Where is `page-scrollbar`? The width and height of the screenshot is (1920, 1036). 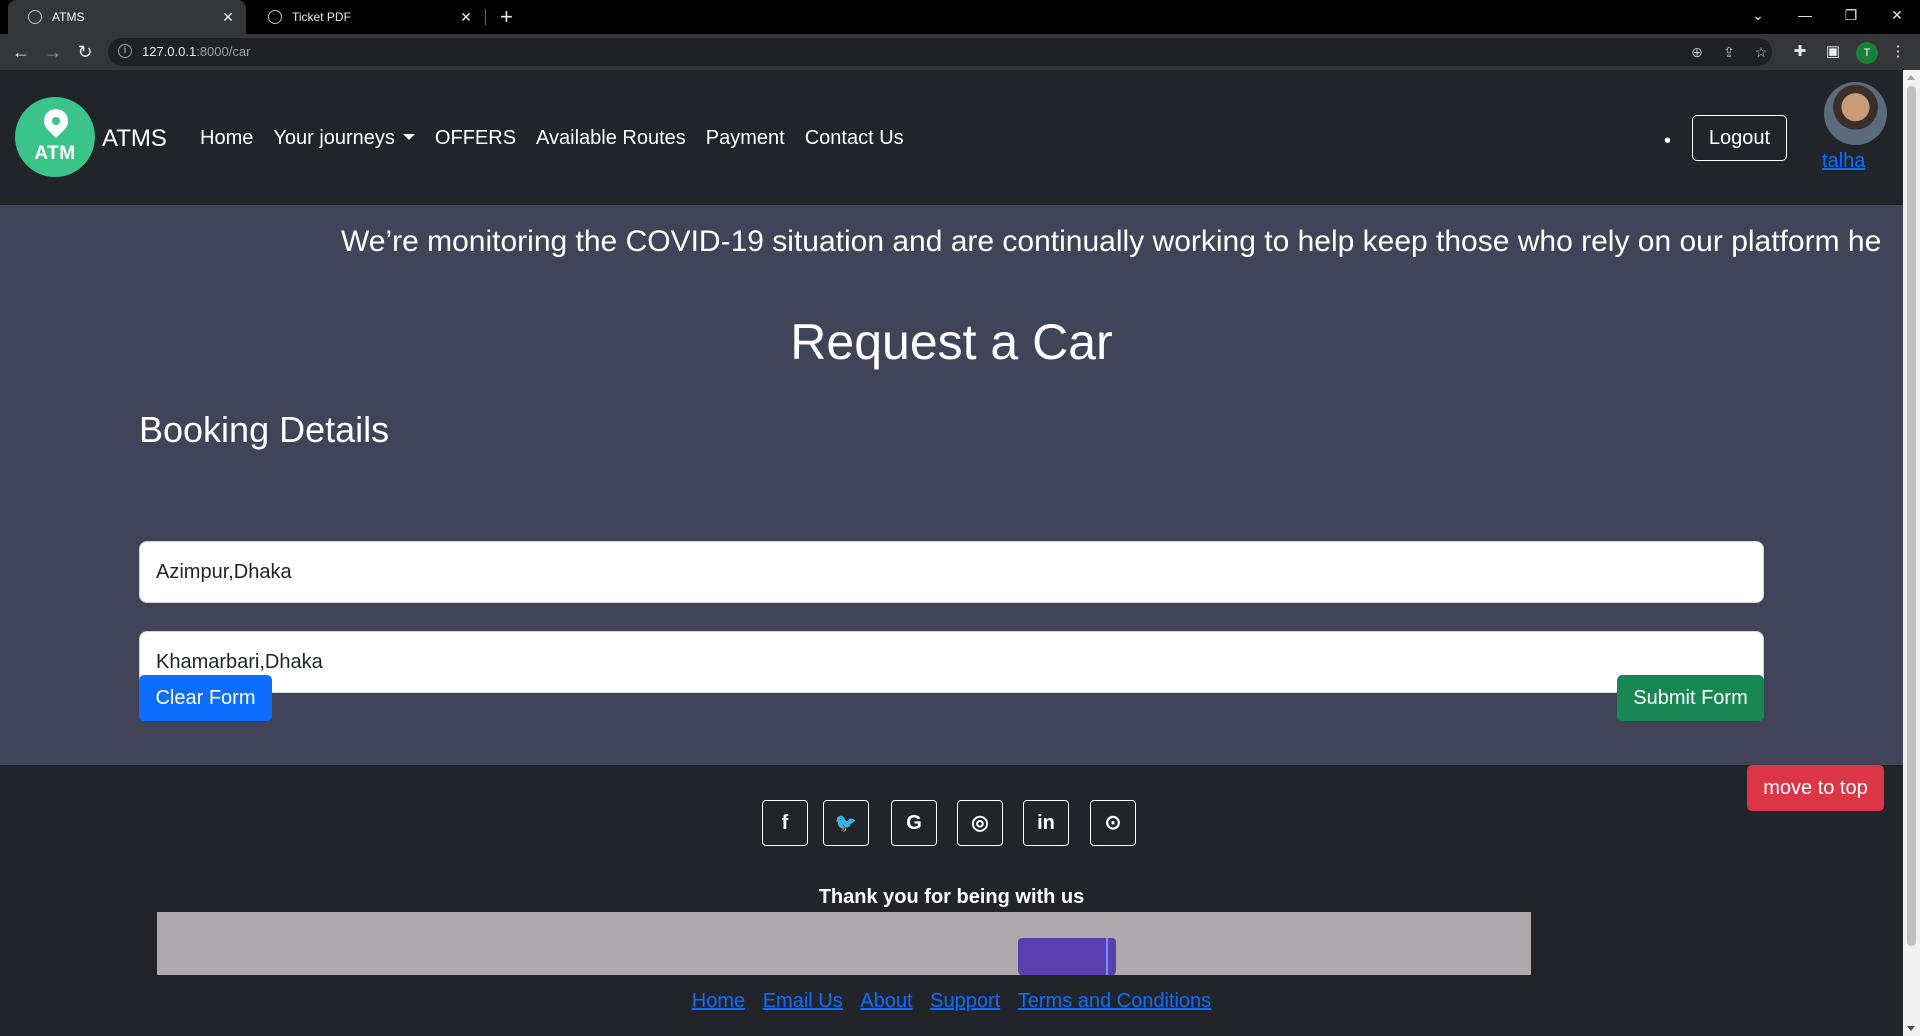
page-scrollbar is located at coordinates (1911, 553).